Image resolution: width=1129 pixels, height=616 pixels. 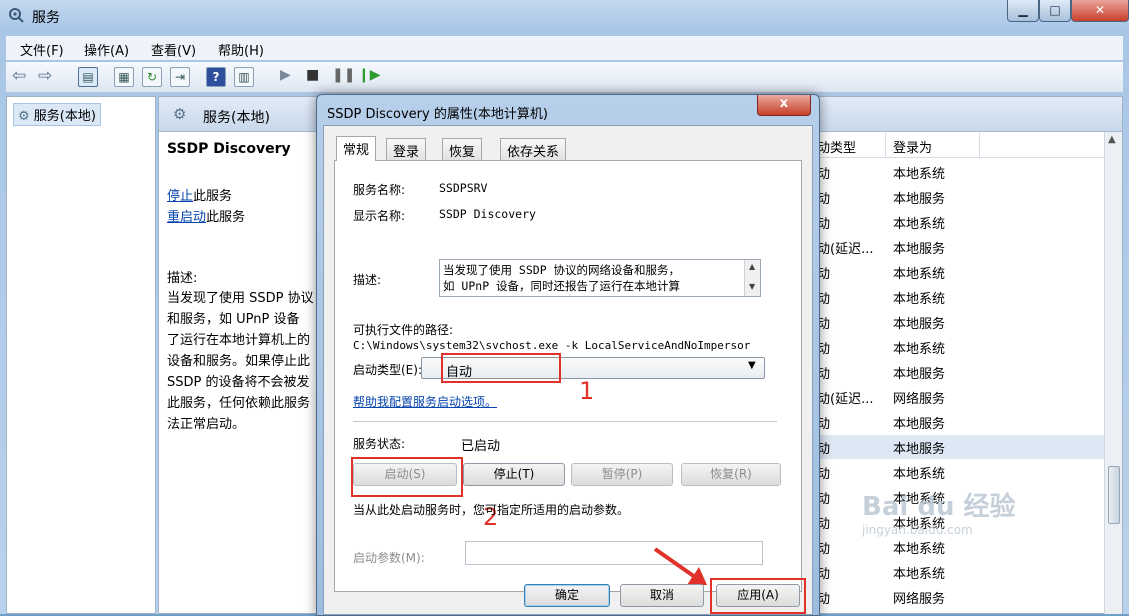 What do you see at coordinates (369, 75) in the screenshot?
I see `restart-service-icon: ❙▶` at bounding box center [369, 75].